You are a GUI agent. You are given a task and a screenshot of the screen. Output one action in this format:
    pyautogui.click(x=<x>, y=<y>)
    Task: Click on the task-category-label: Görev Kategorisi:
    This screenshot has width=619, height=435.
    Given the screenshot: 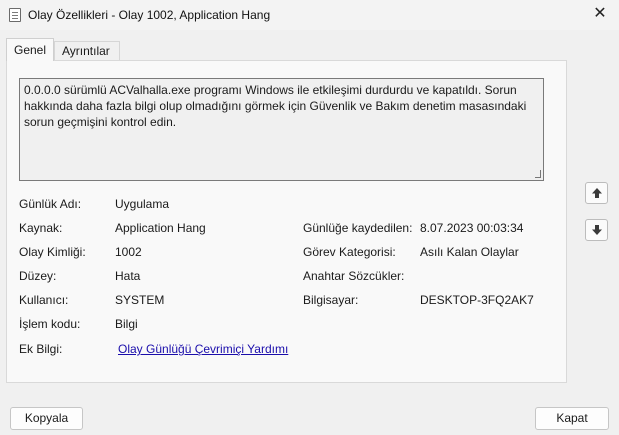 What is the action you would take?
    pyautogui.click(x=349, y=252)
    